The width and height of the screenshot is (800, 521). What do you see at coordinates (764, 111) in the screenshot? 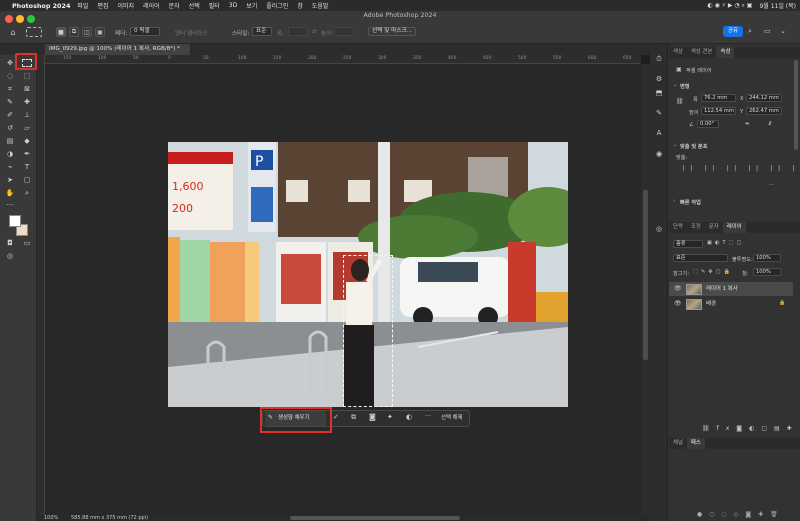
I see `y-field: 262.47 mm` at bounding box center [764, 111].